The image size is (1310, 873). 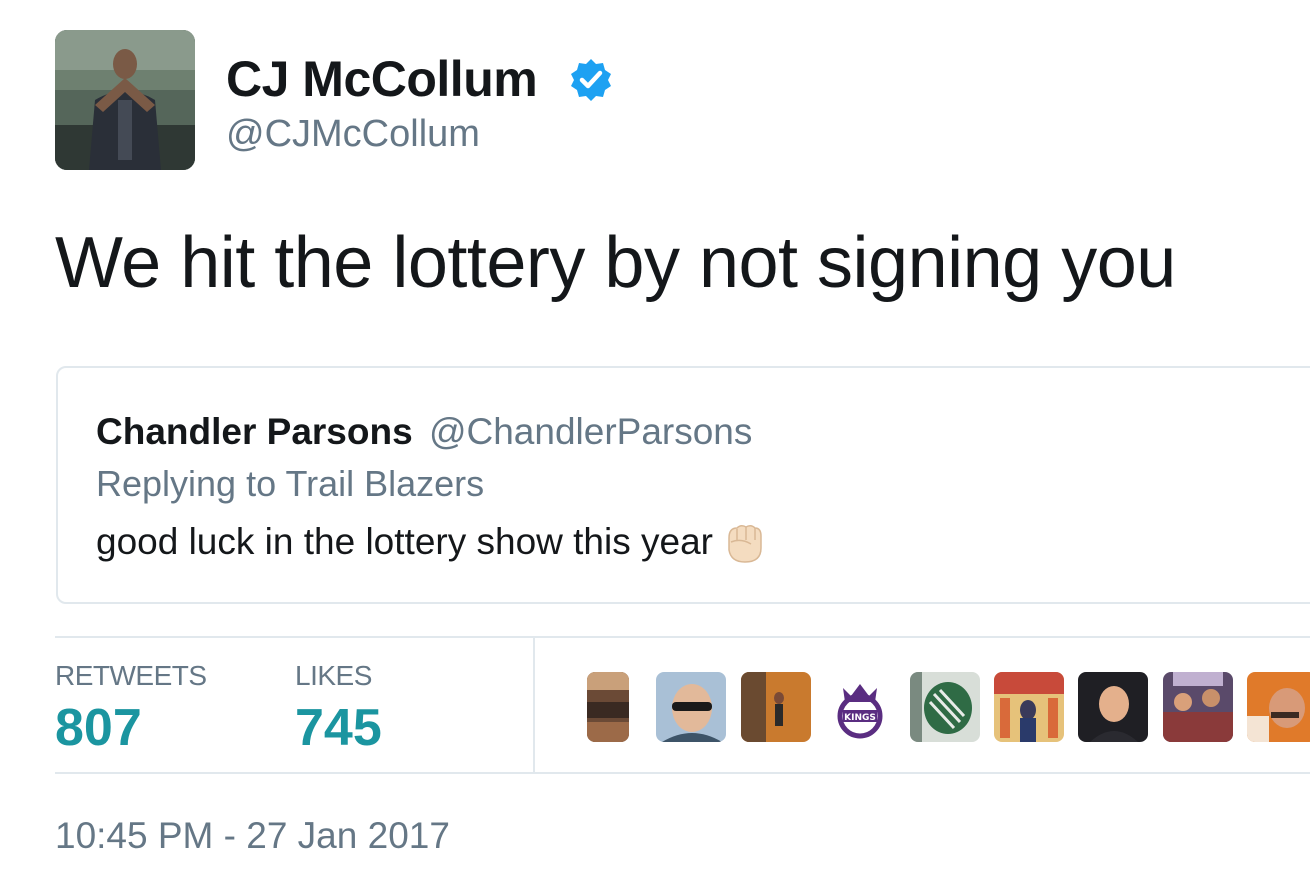 What do you see at coordinates (254, 431) in the screenshot?
I see `quoted-author-name: Chandler Parsons` at bounding box center [254, 431].